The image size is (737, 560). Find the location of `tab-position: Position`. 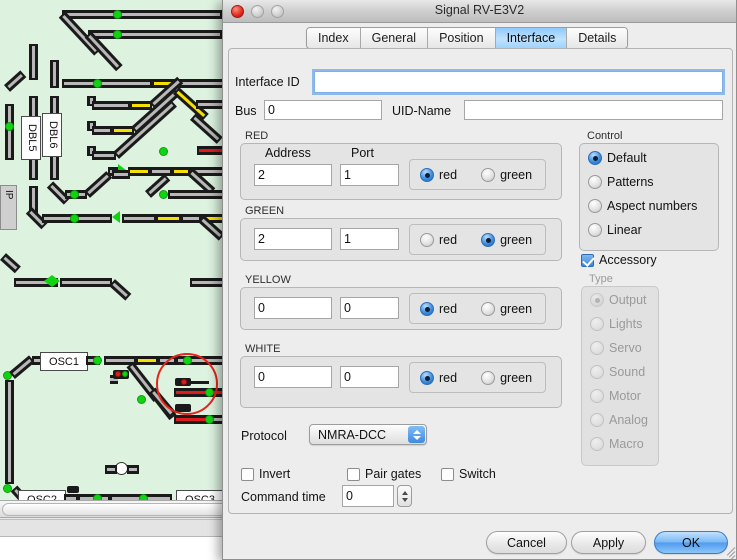

tab-position: Position is located at coordinates (462, 38).